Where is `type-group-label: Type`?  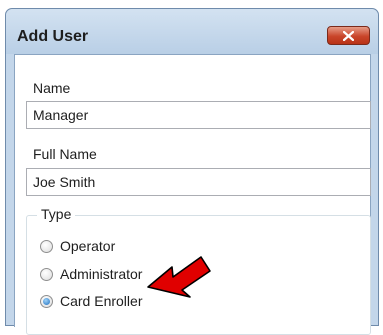 type-group-label: Type is located at coordinates (56, 214).